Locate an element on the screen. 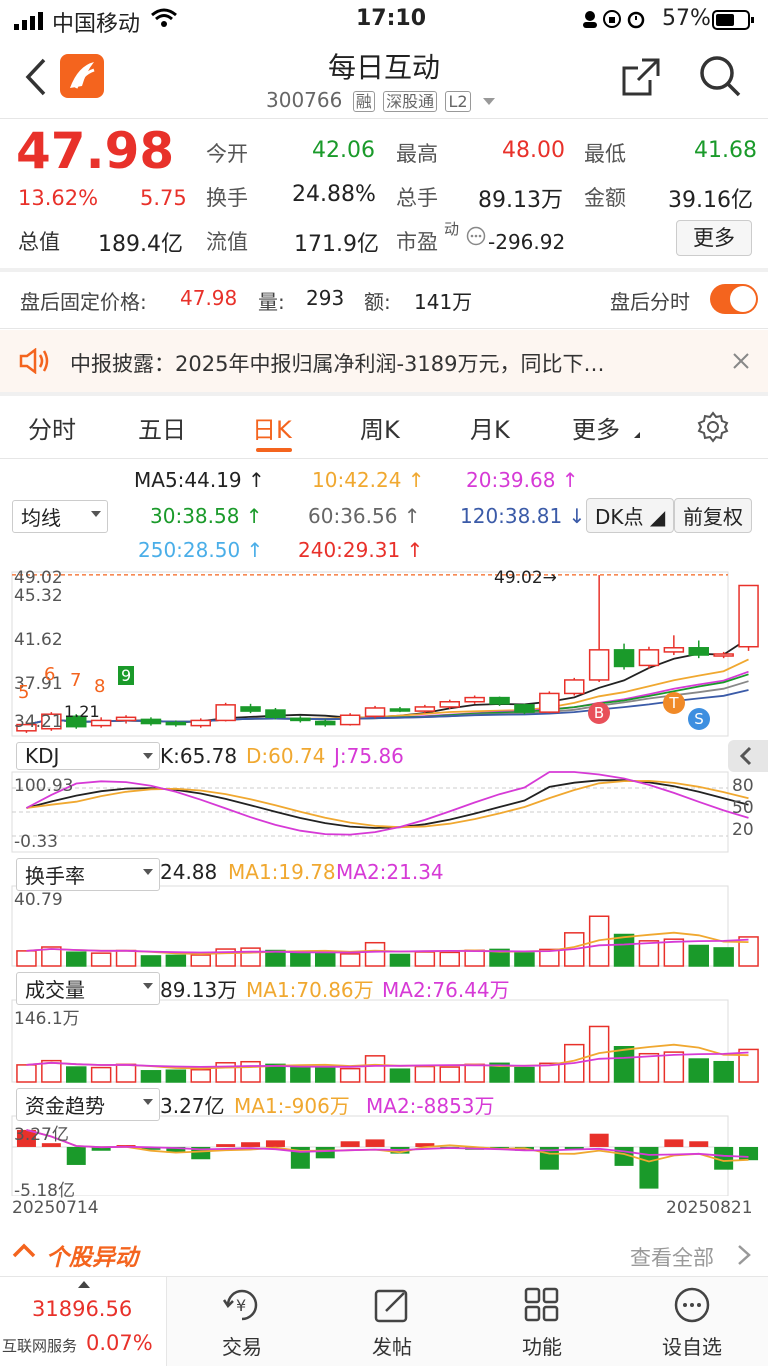 This screenshot has width=768, height=1366. bottom-bar: 31896.56 互联网服务 0.07% ¥ 交易 发帖 功能 设自选 is located at coordinates (384, 1321).